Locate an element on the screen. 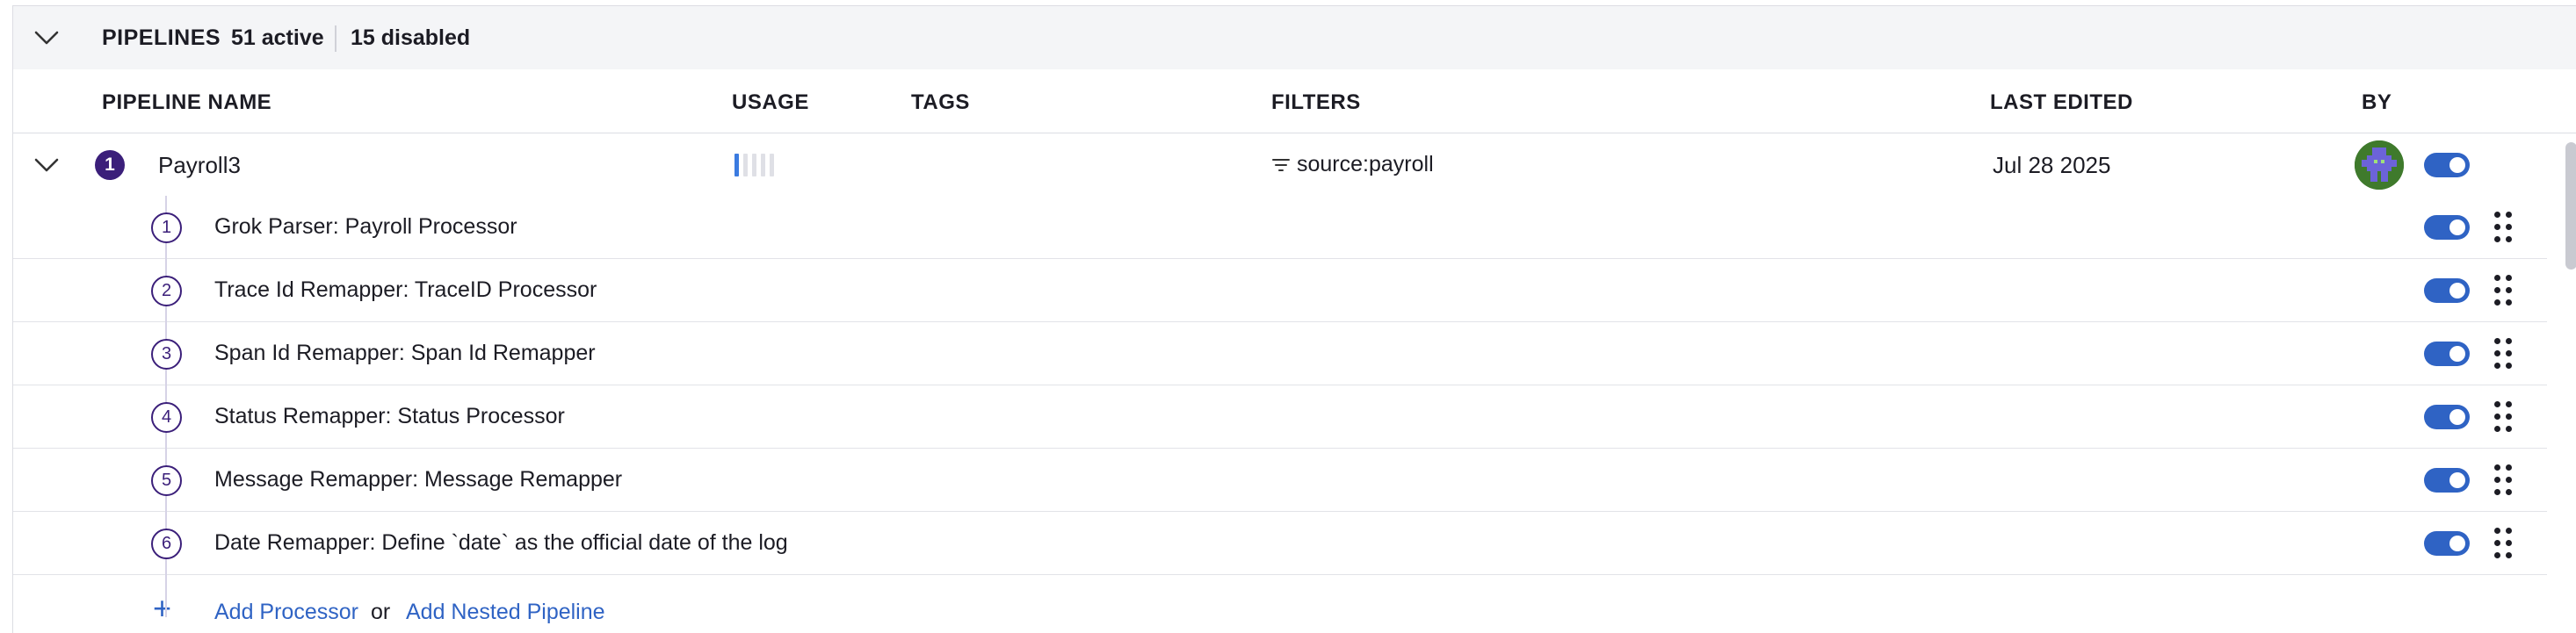 The height and width of the screenshot is (633, 2576). column-usage: USAGE is located at coordinates (770, 102).